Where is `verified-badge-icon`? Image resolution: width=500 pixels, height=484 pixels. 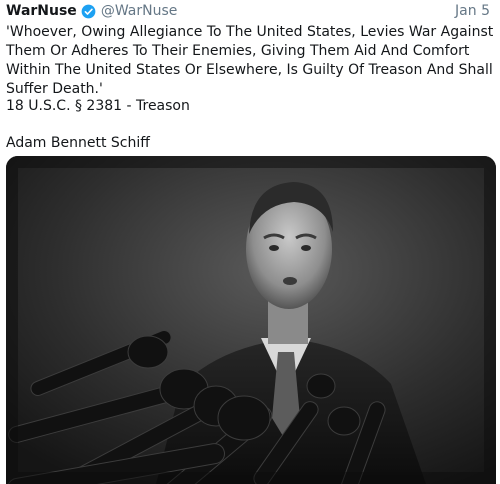
verified-badge-icon is located at coordinates (88, 11).